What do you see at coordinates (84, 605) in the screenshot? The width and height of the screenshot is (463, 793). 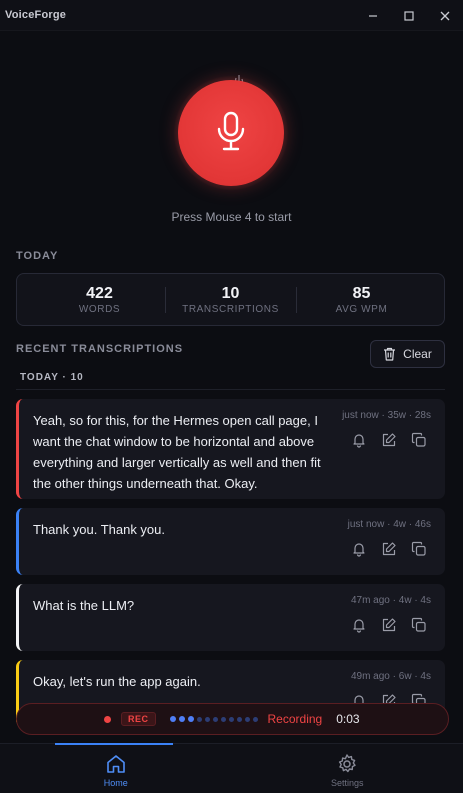 I see `transcription-text: What is the LLM?` at bounding box center [84, 605].